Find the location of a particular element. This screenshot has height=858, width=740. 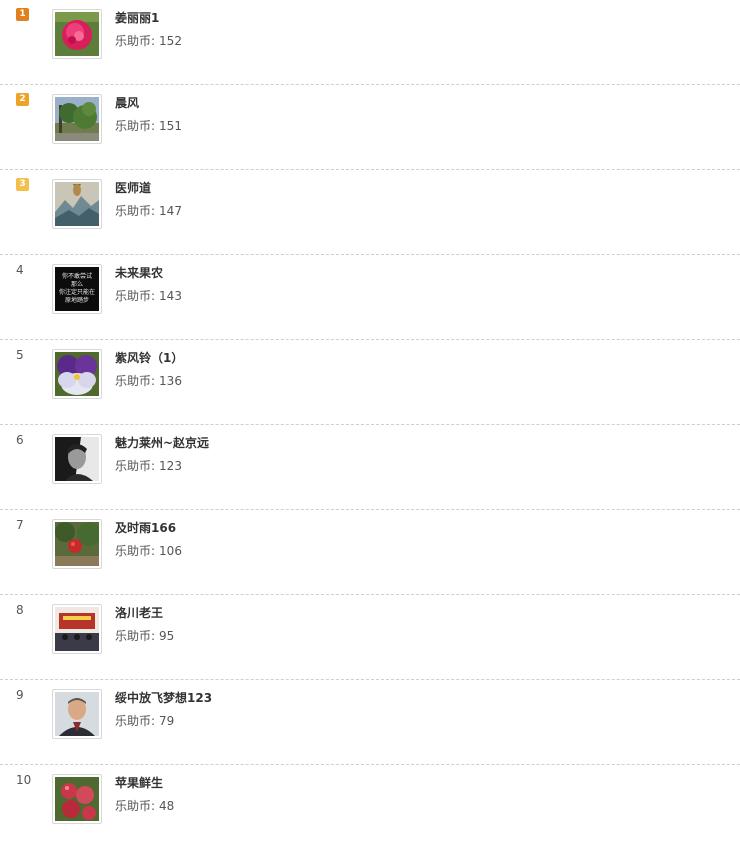

coin-value: 123 is located at coordinates (170, 466).